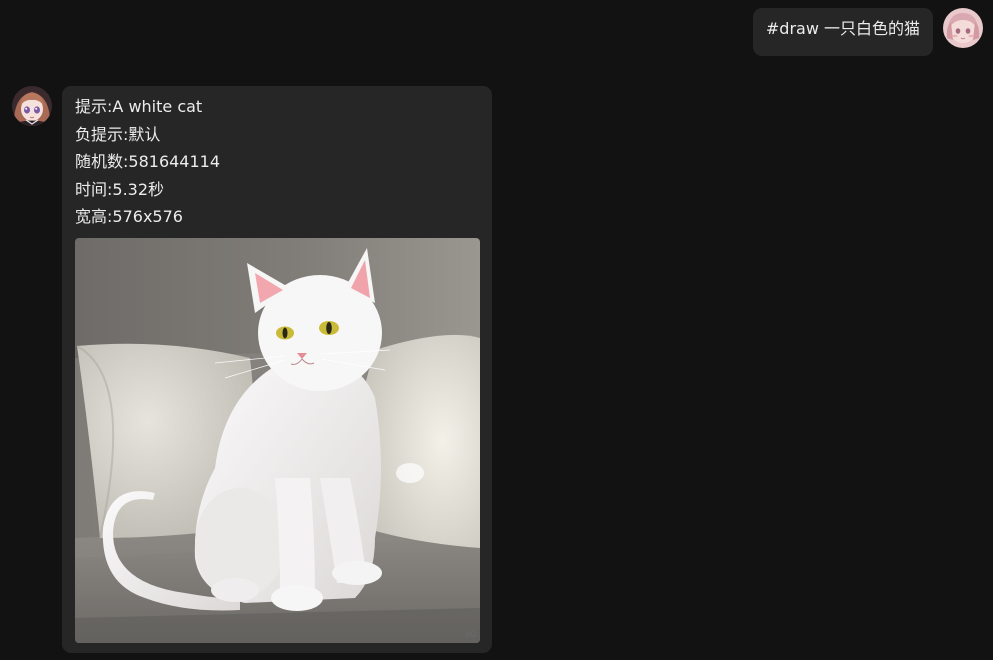 This screenshot has height=660, width=993. I want to click on time-label: 时间:, so click(94, 189).